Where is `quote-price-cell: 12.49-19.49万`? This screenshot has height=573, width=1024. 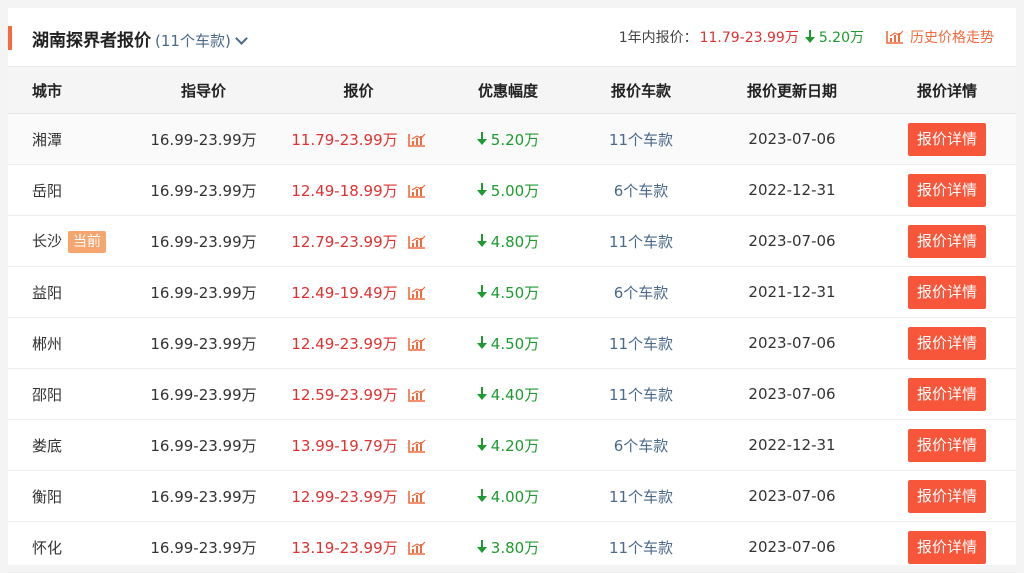
quote-price-cell: 12.49-19.49万 is located at coordinates (358, 292).